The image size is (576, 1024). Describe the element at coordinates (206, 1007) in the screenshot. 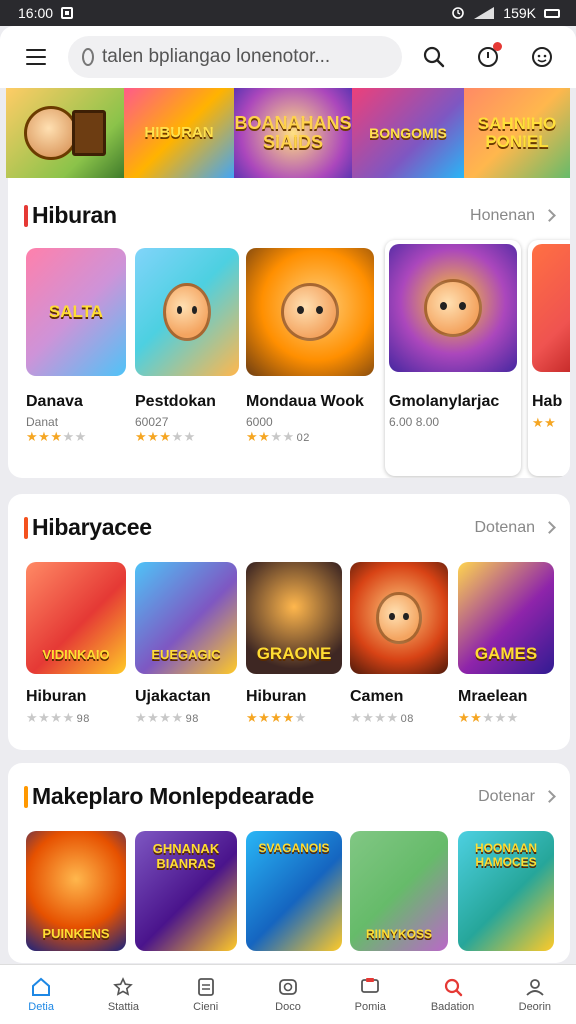

I see `nav-label: Cieni` at that location.